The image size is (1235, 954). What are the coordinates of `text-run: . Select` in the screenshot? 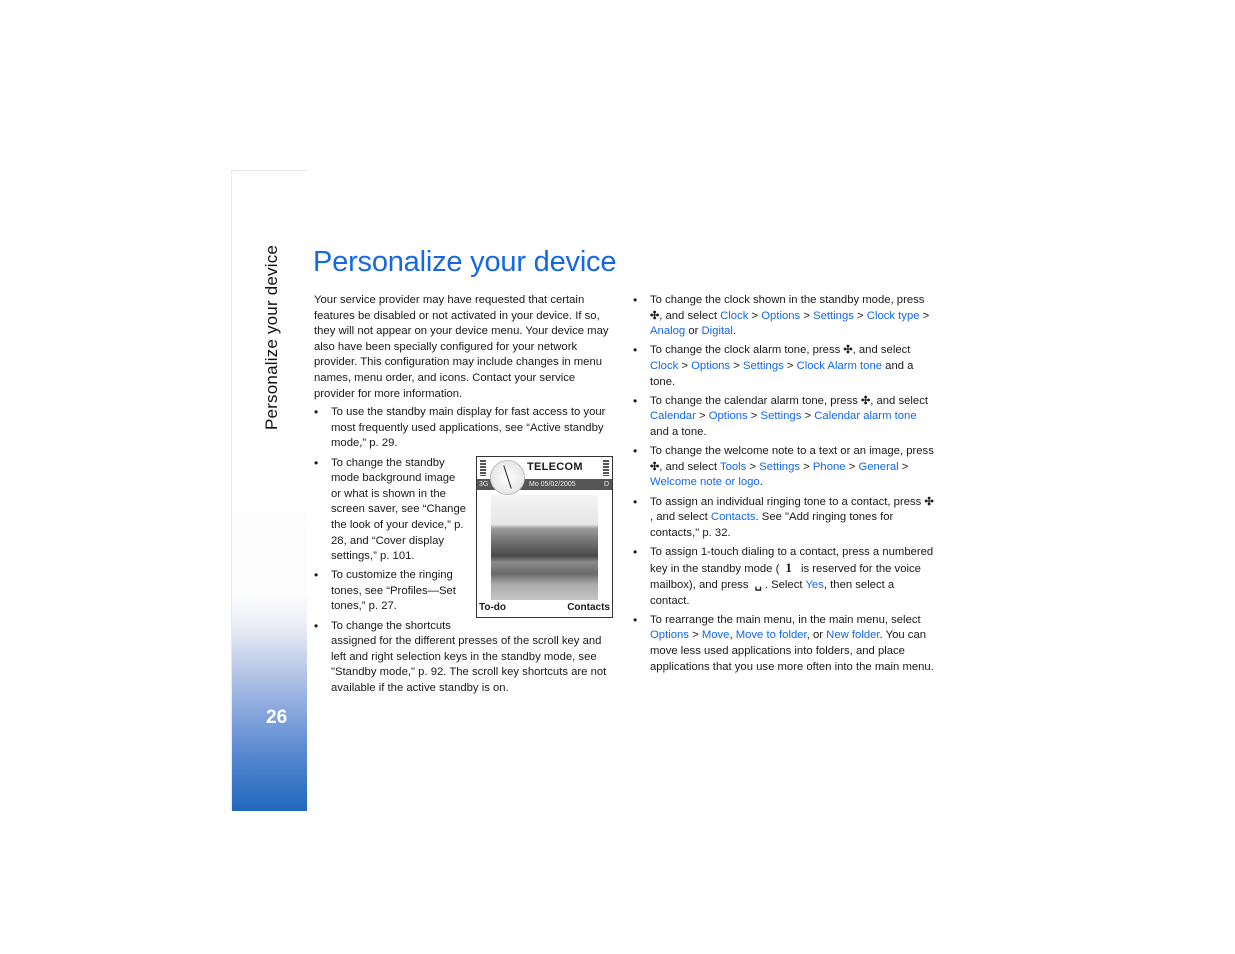 It's located at (785, 585).